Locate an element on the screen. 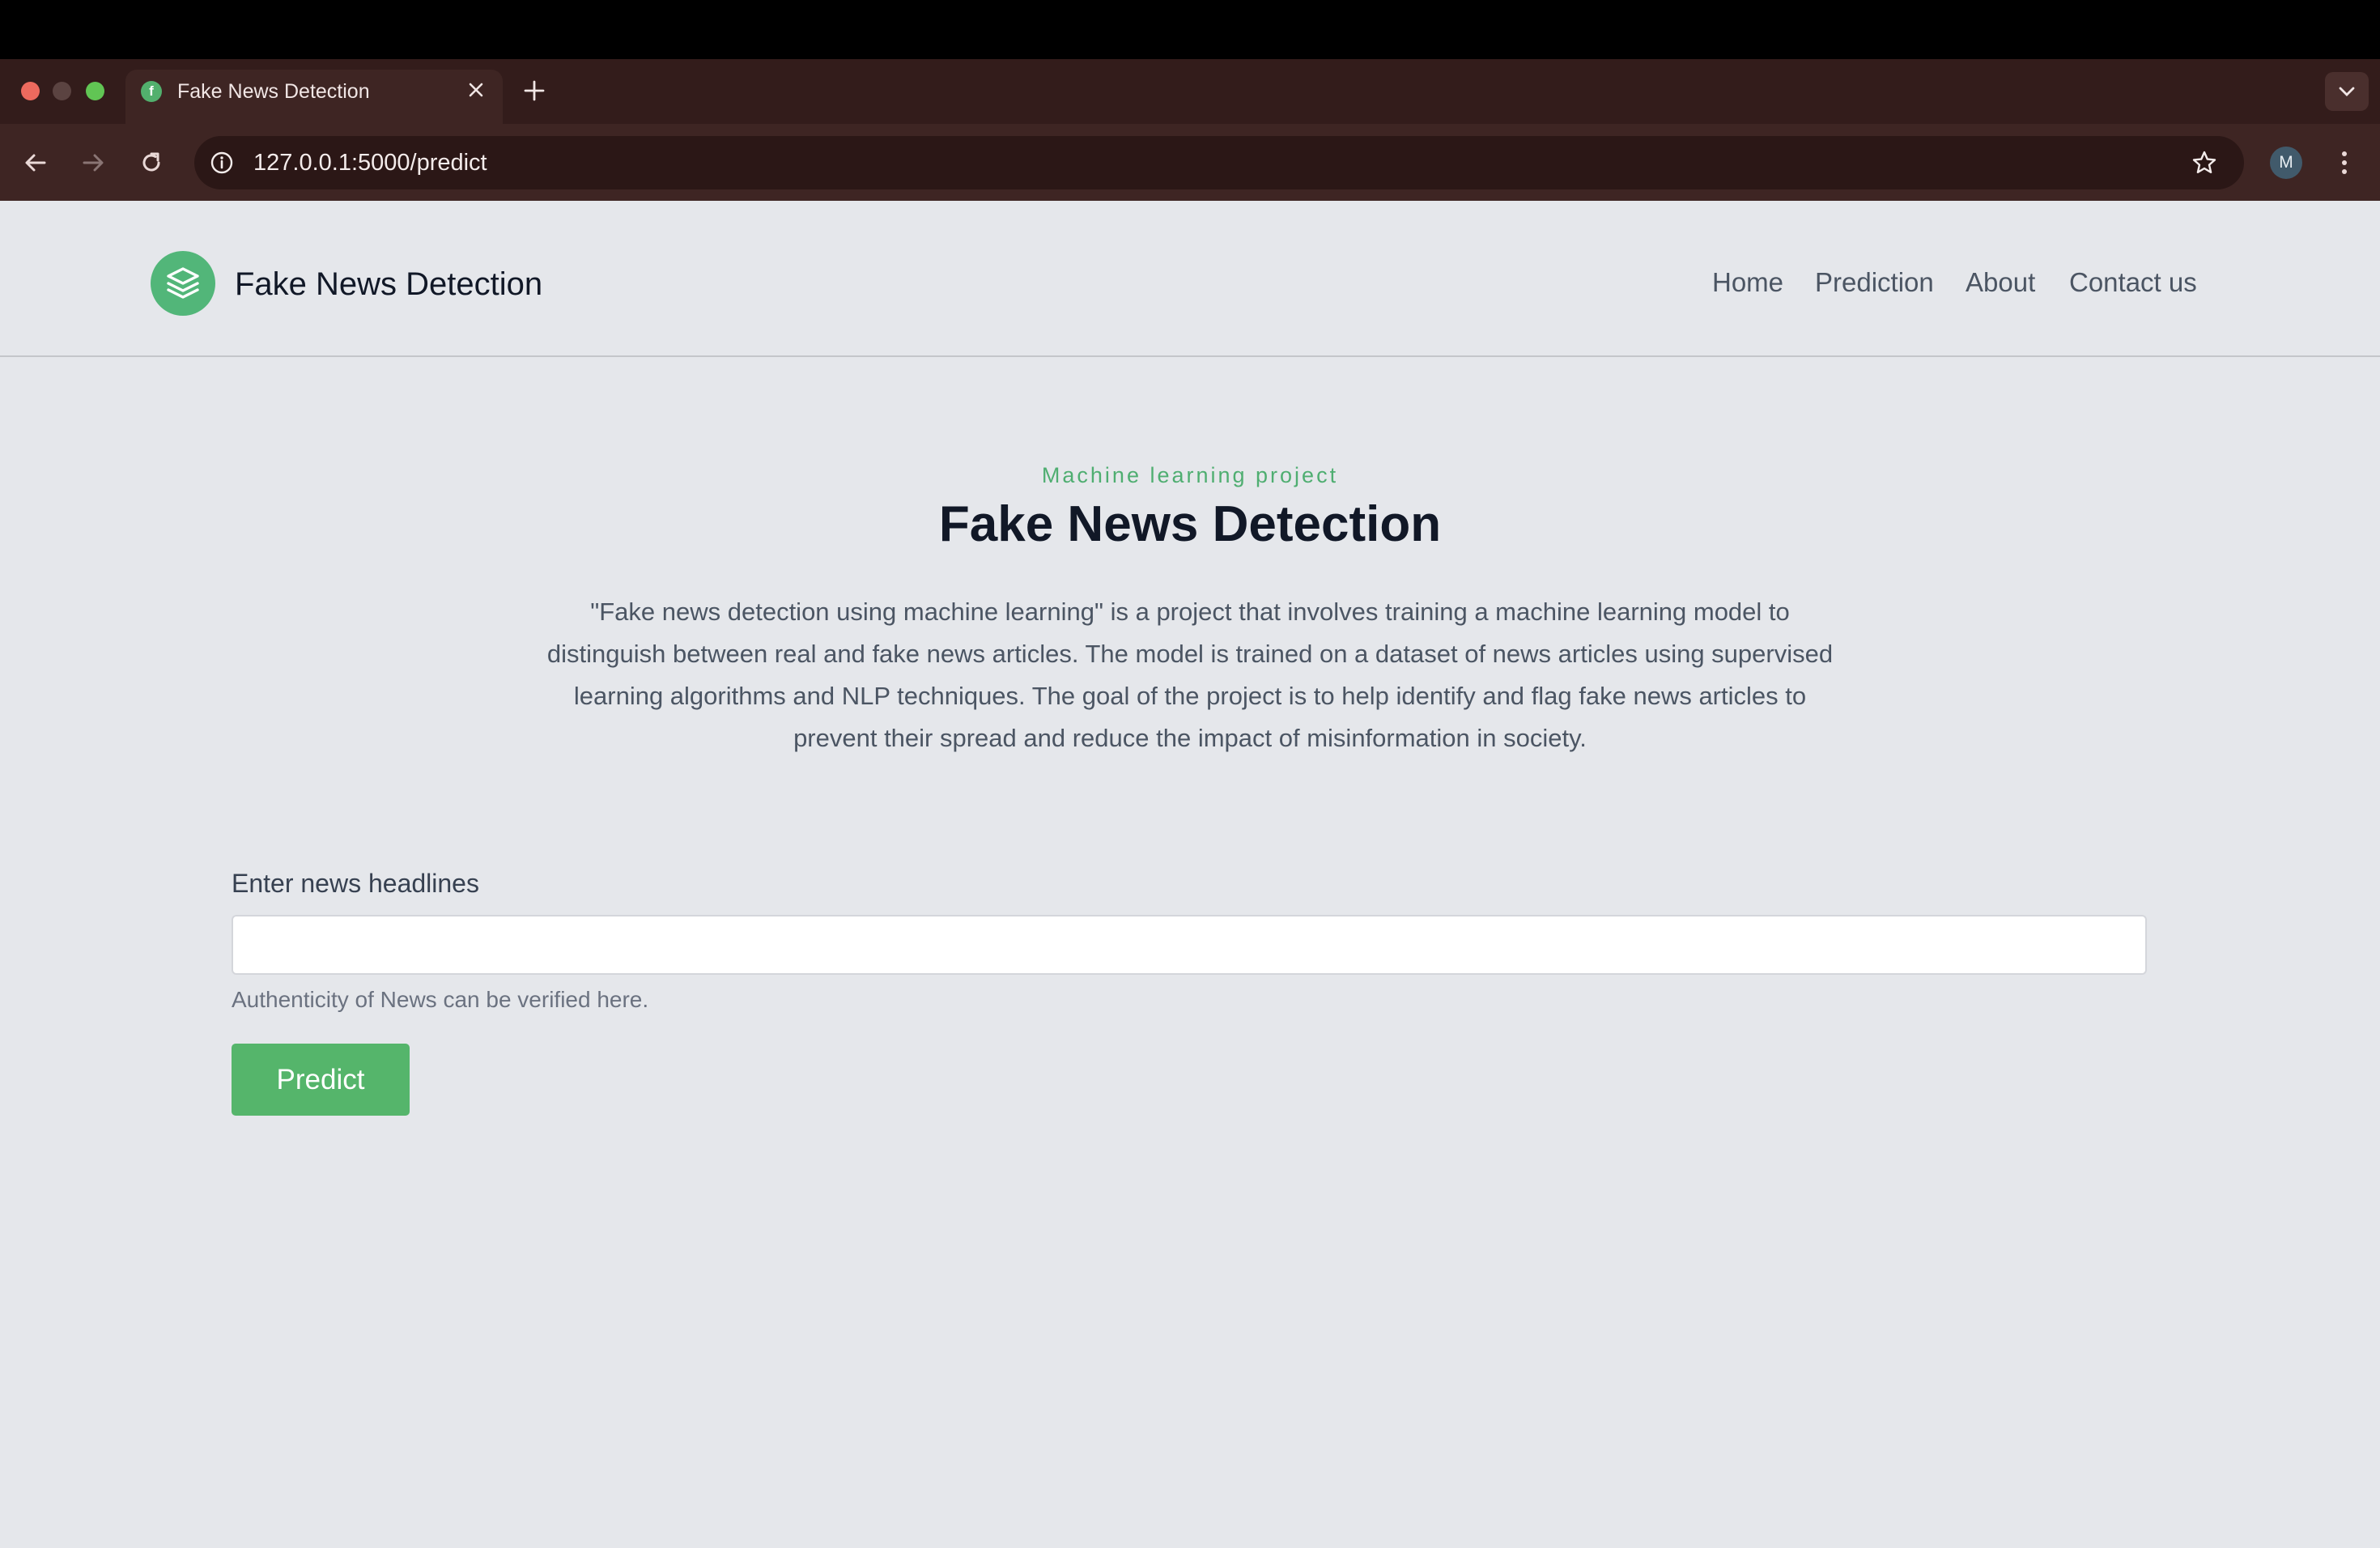  site-info-icon is located at coordinates (221, 162).